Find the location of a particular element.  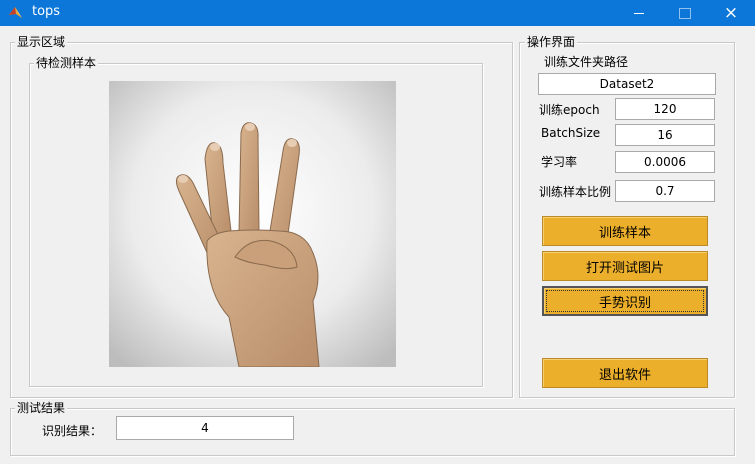

epoch-label: 训练epoch is located at coordinates (569, 110).